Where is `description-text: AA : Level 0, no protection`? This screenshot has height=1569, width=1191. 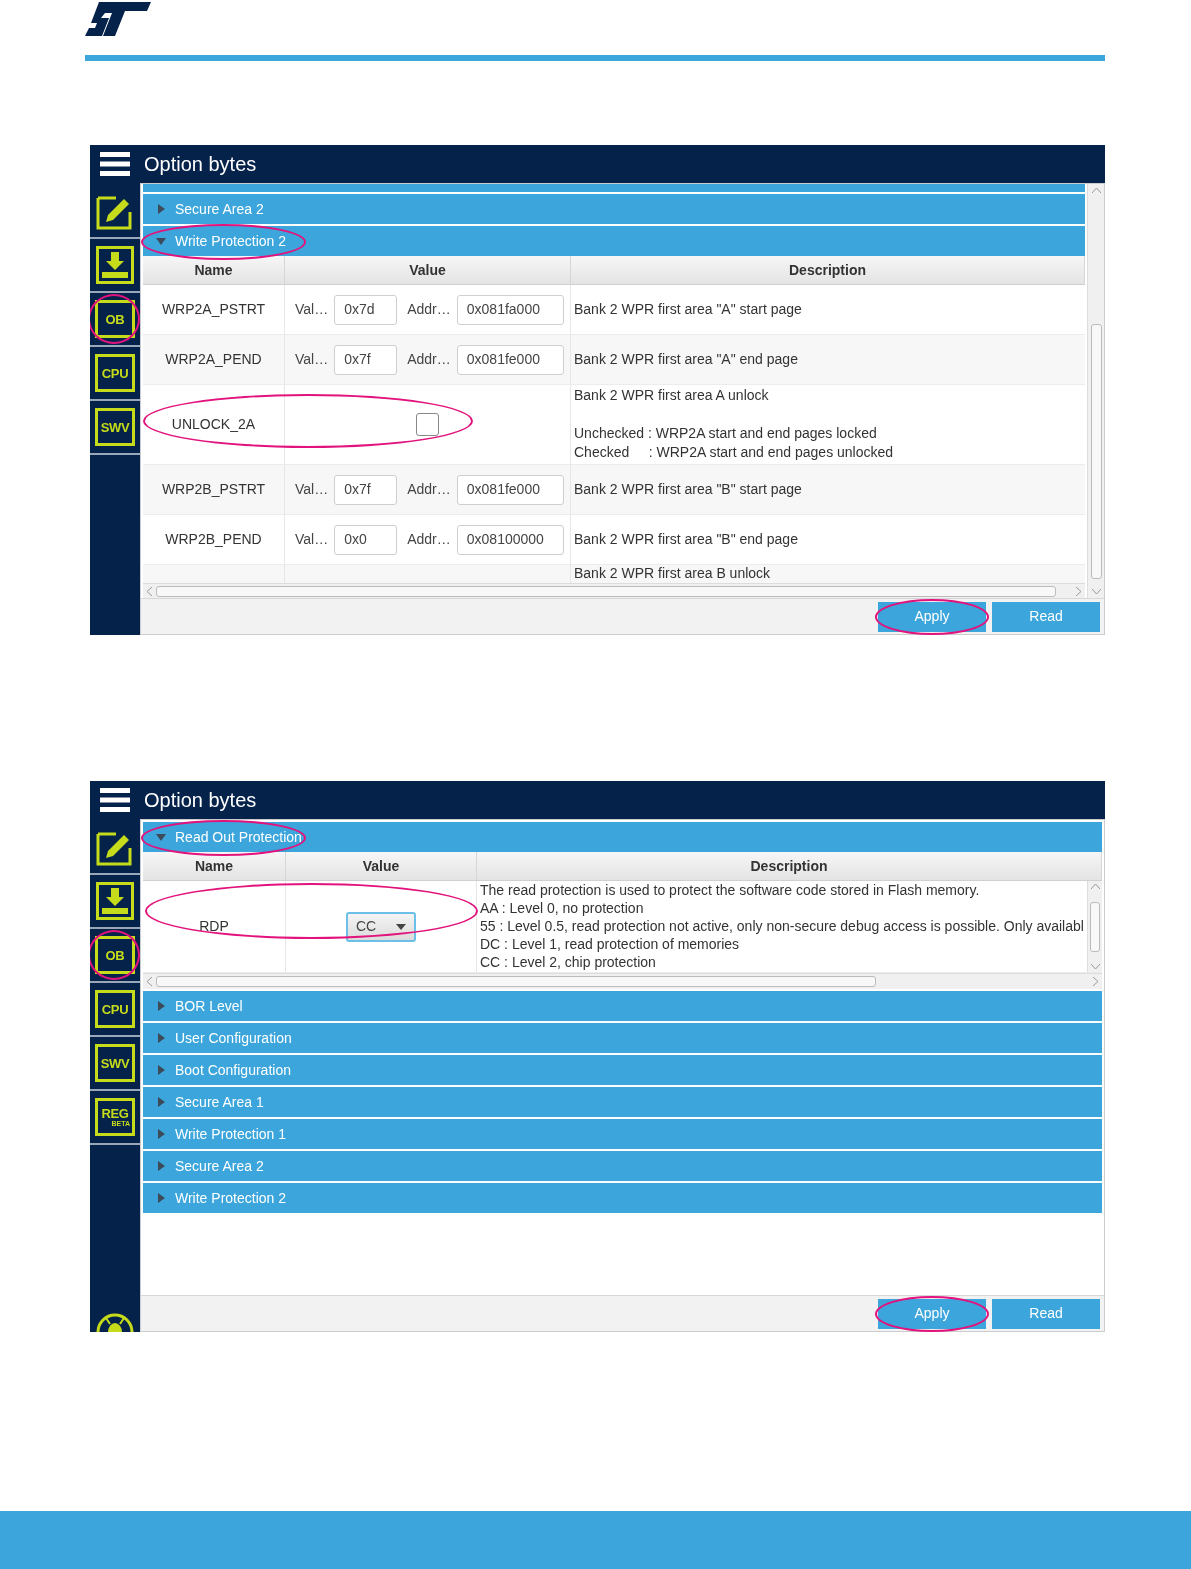
description-text: AA : Level 0, no protection is located at coordinates (562, 908).